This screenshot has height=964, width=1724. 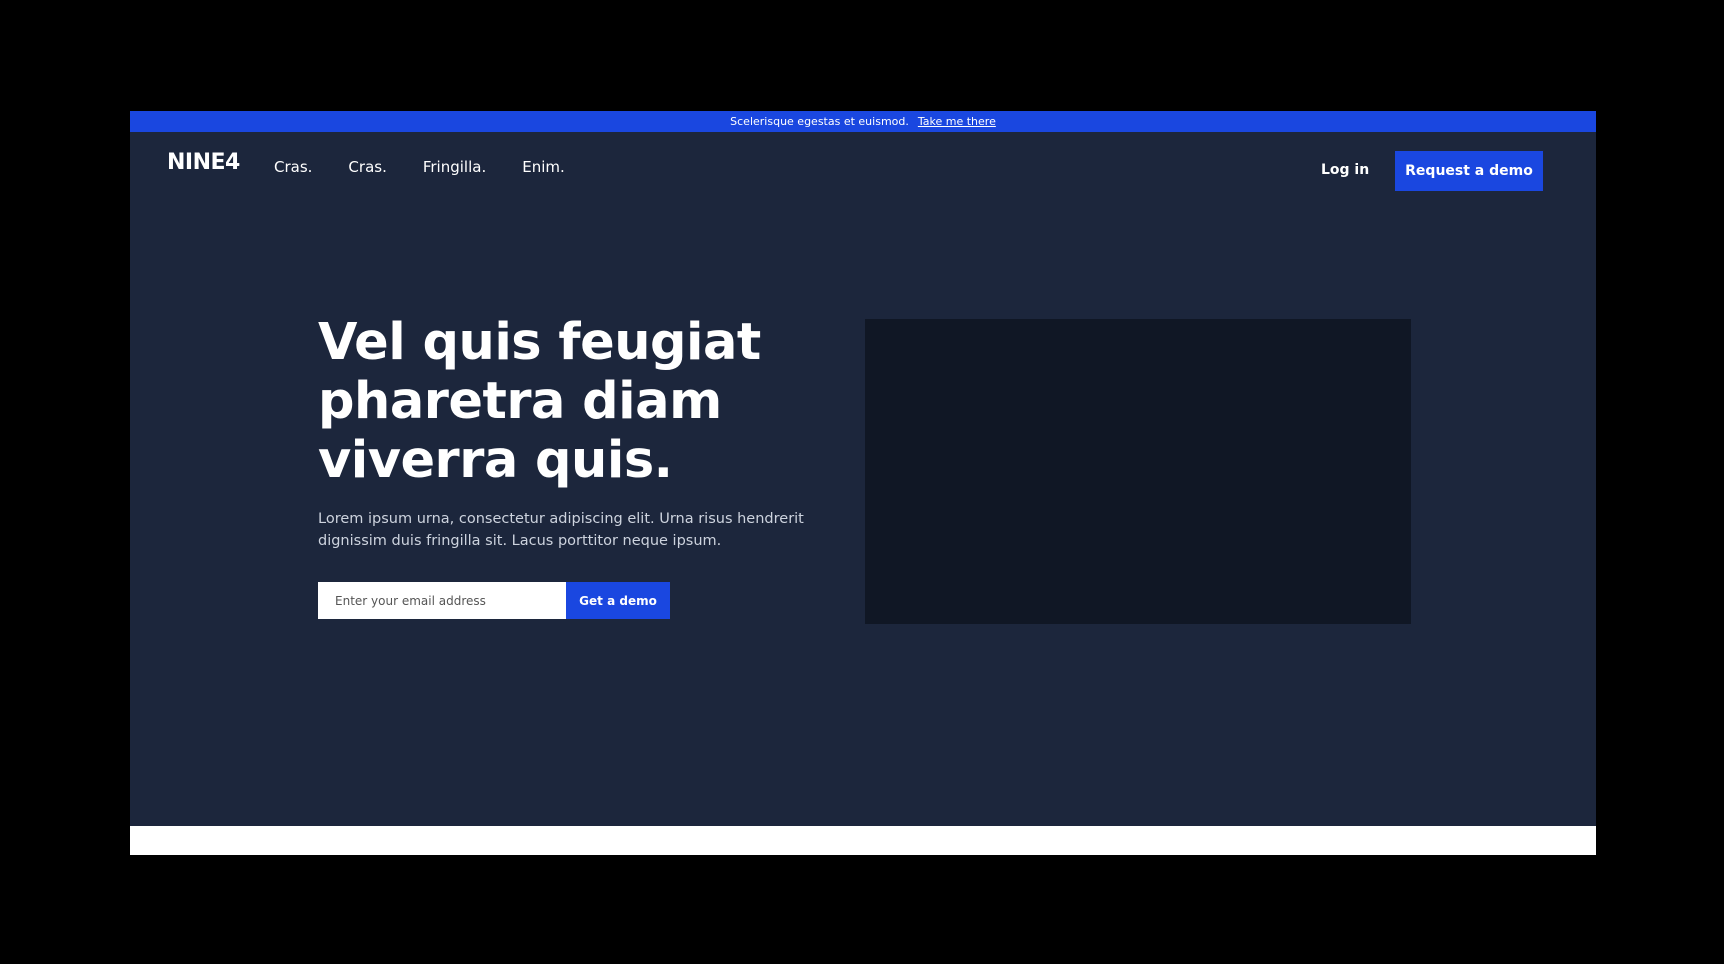 What do you see at coordinates (203, 163) in the screenshot?
I see `logo: NINE4` at bounding box center [203, 163].